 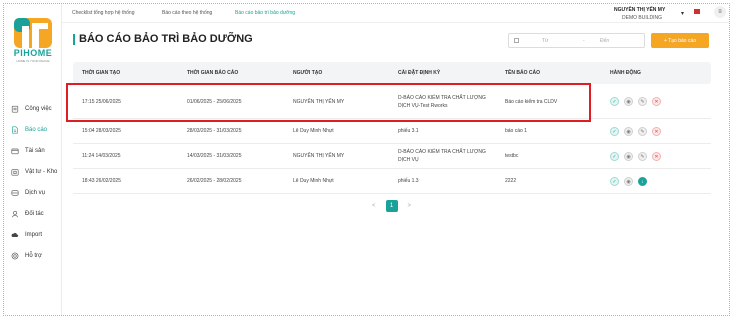 I want to click on chevron-down-icon: ▾, so click(x=682, y=13).